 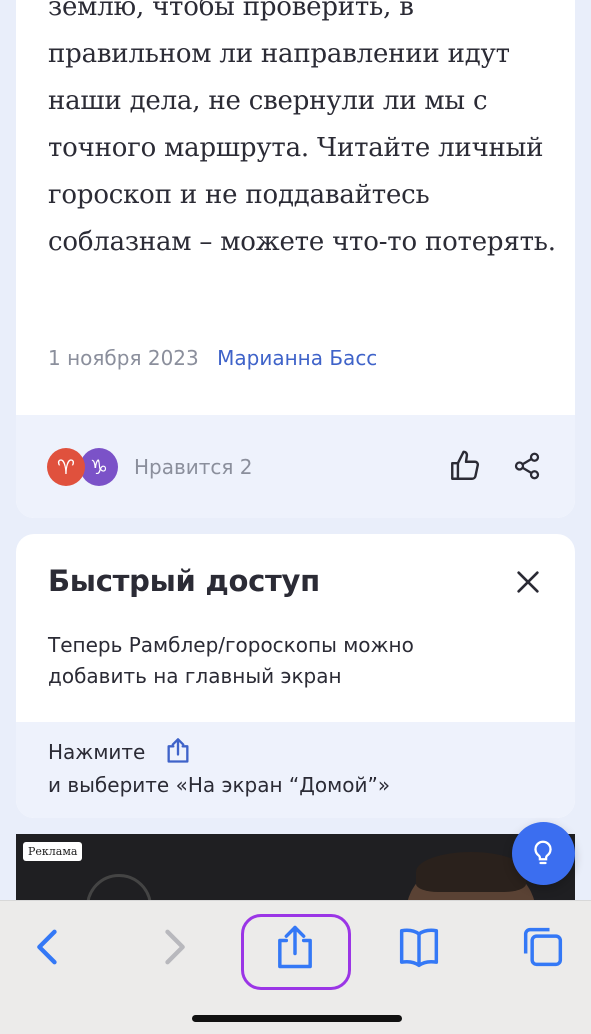 I want to click on step-tap-label: Нажмите, so click(x=97, y=752).